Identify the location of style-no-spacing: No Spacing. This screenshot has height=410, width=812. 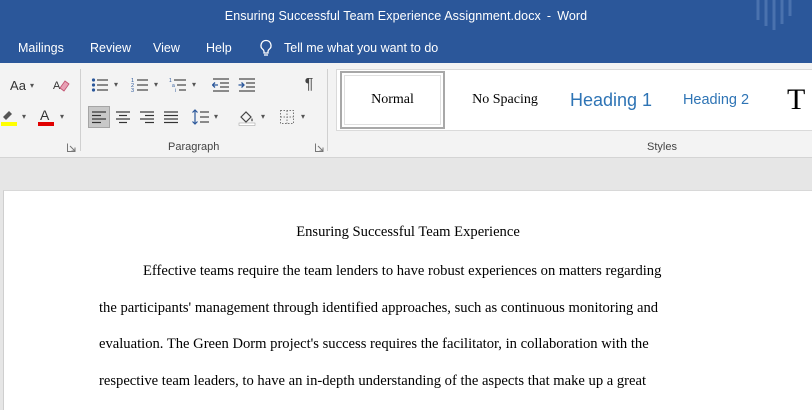
(505, 100).